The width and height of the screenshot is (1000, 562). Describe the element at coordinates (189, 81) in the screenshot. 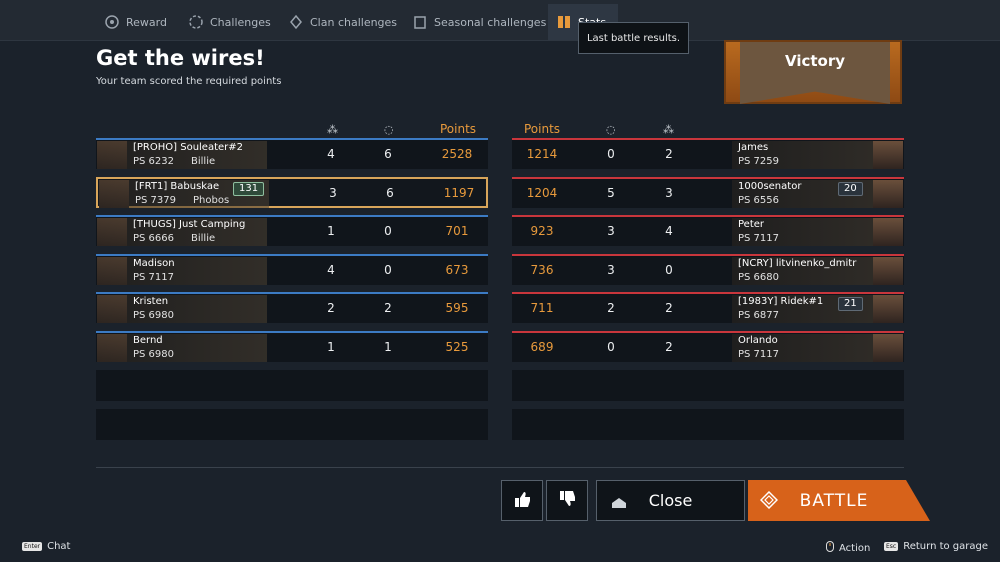

I see `page-subtitle: Your team scored the required points` at that location.